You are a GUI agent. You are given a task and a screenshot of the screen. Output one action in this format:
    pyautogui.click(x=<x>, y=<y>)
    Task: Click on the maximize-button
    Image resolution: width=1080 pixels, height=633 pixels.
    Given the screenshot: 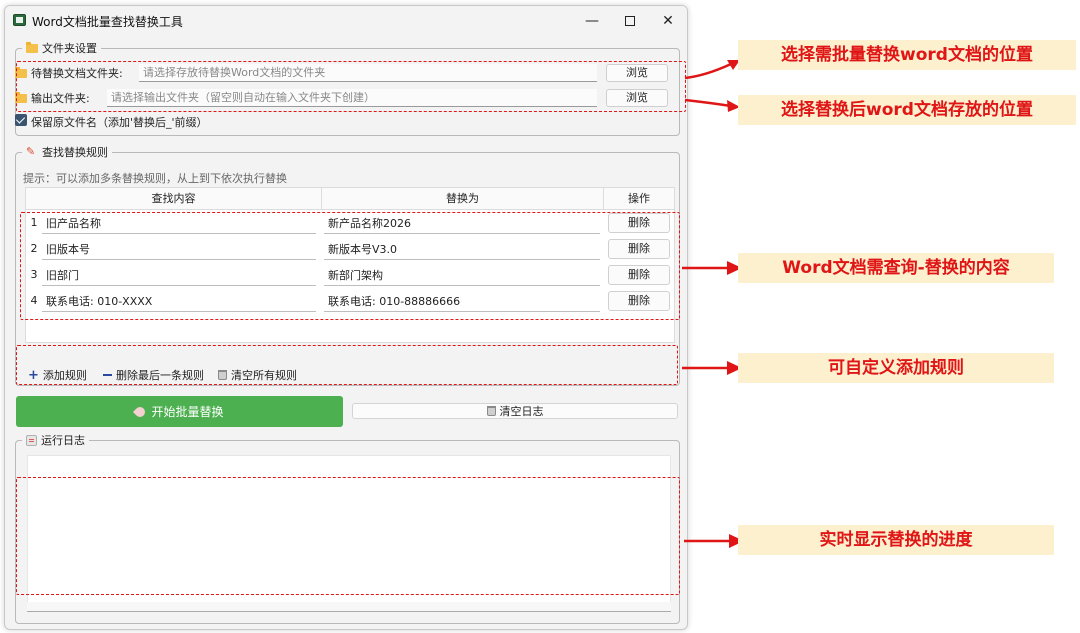 What is the action you would take?
    pyautogui.click(x=630, y=21)
    